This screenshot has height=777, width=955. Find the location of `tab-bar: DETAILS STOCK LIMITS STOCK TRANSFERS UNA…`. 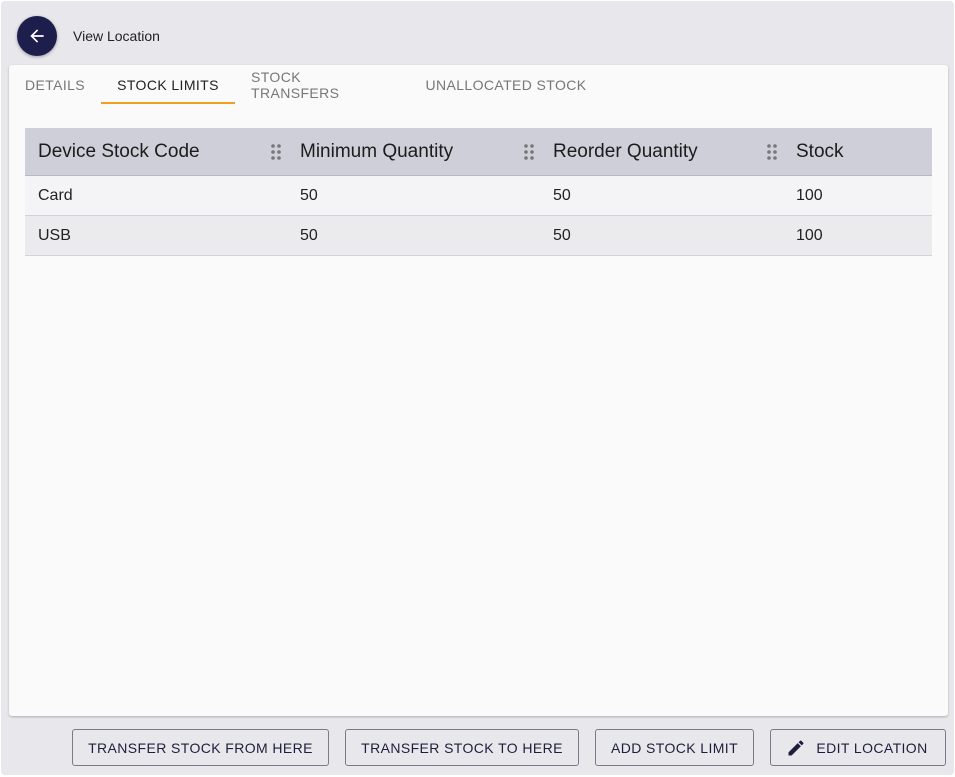

tab-bar: DETAILS STOCK LIMITS STOCK TRANSFERS UNA… is located at coordinates (306, 85).